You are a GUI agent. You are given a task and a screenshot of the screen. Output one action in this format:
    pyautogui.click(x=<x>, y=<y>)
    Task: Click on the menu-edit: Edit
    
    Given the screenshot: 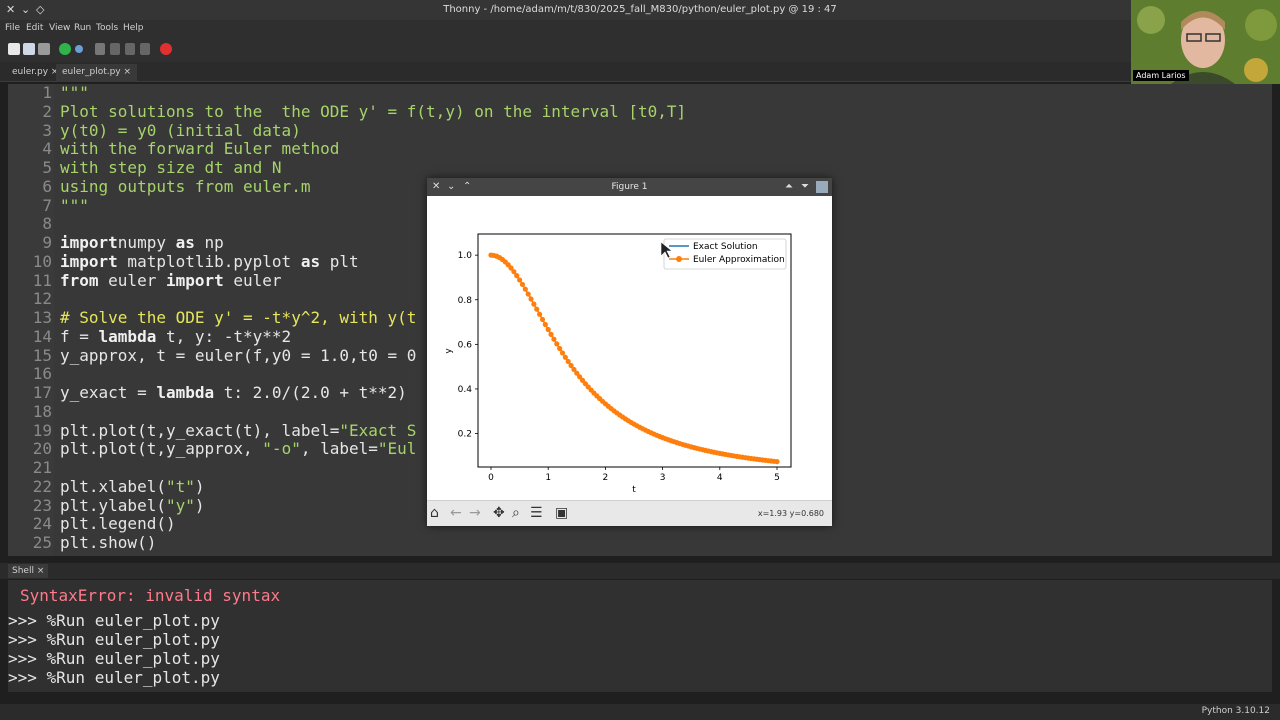 What is the action you would take?
    pyautogui.click(x=34, y=28)
    